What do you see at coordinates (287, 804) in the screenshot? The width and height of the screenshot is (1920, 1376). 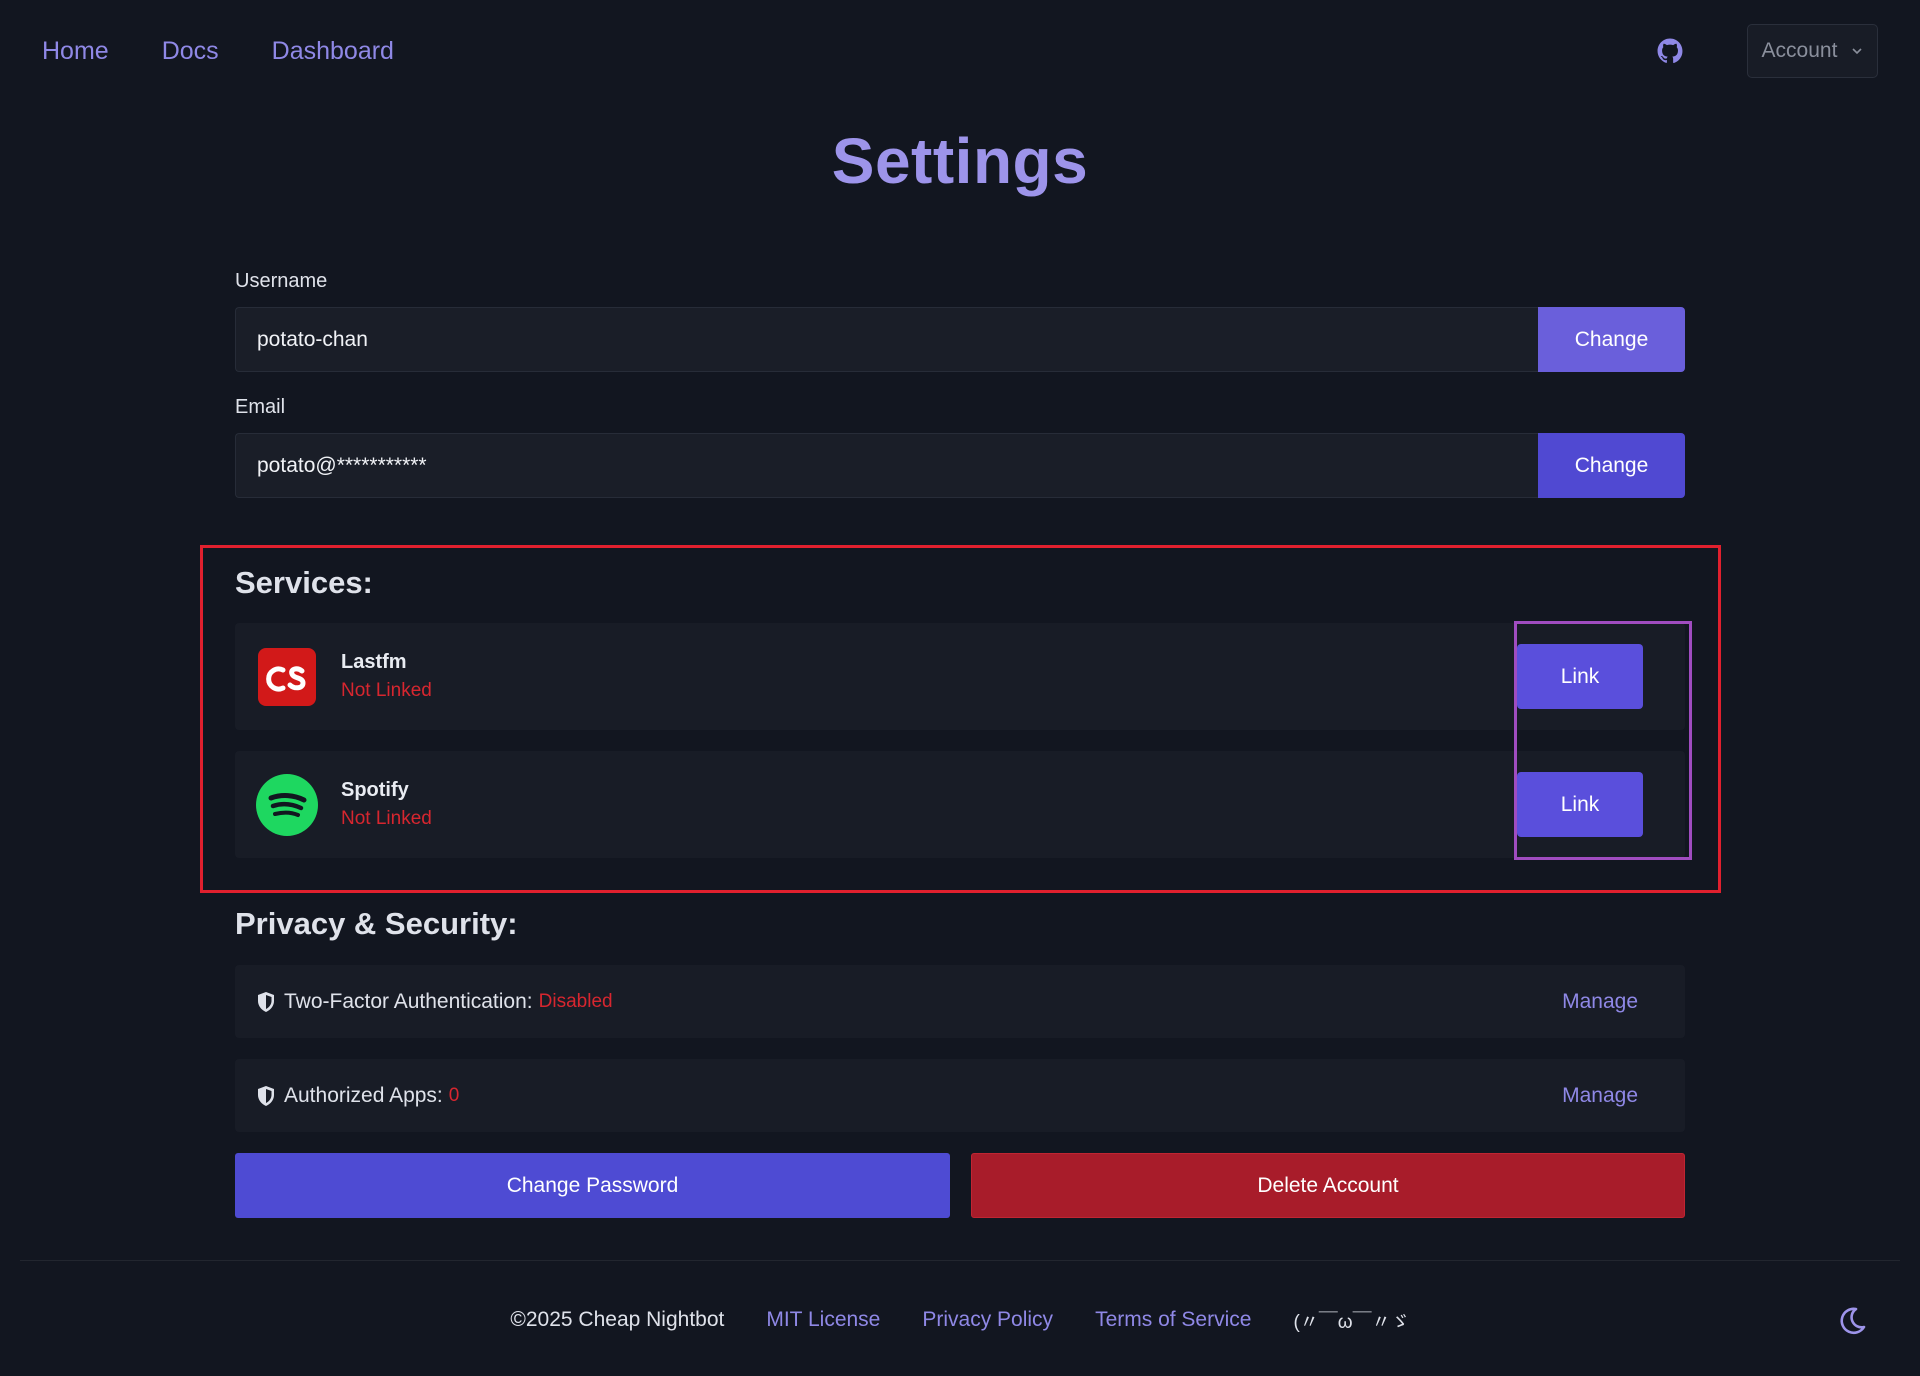 I see `spotify-icon` at bounding box center [287, 804].